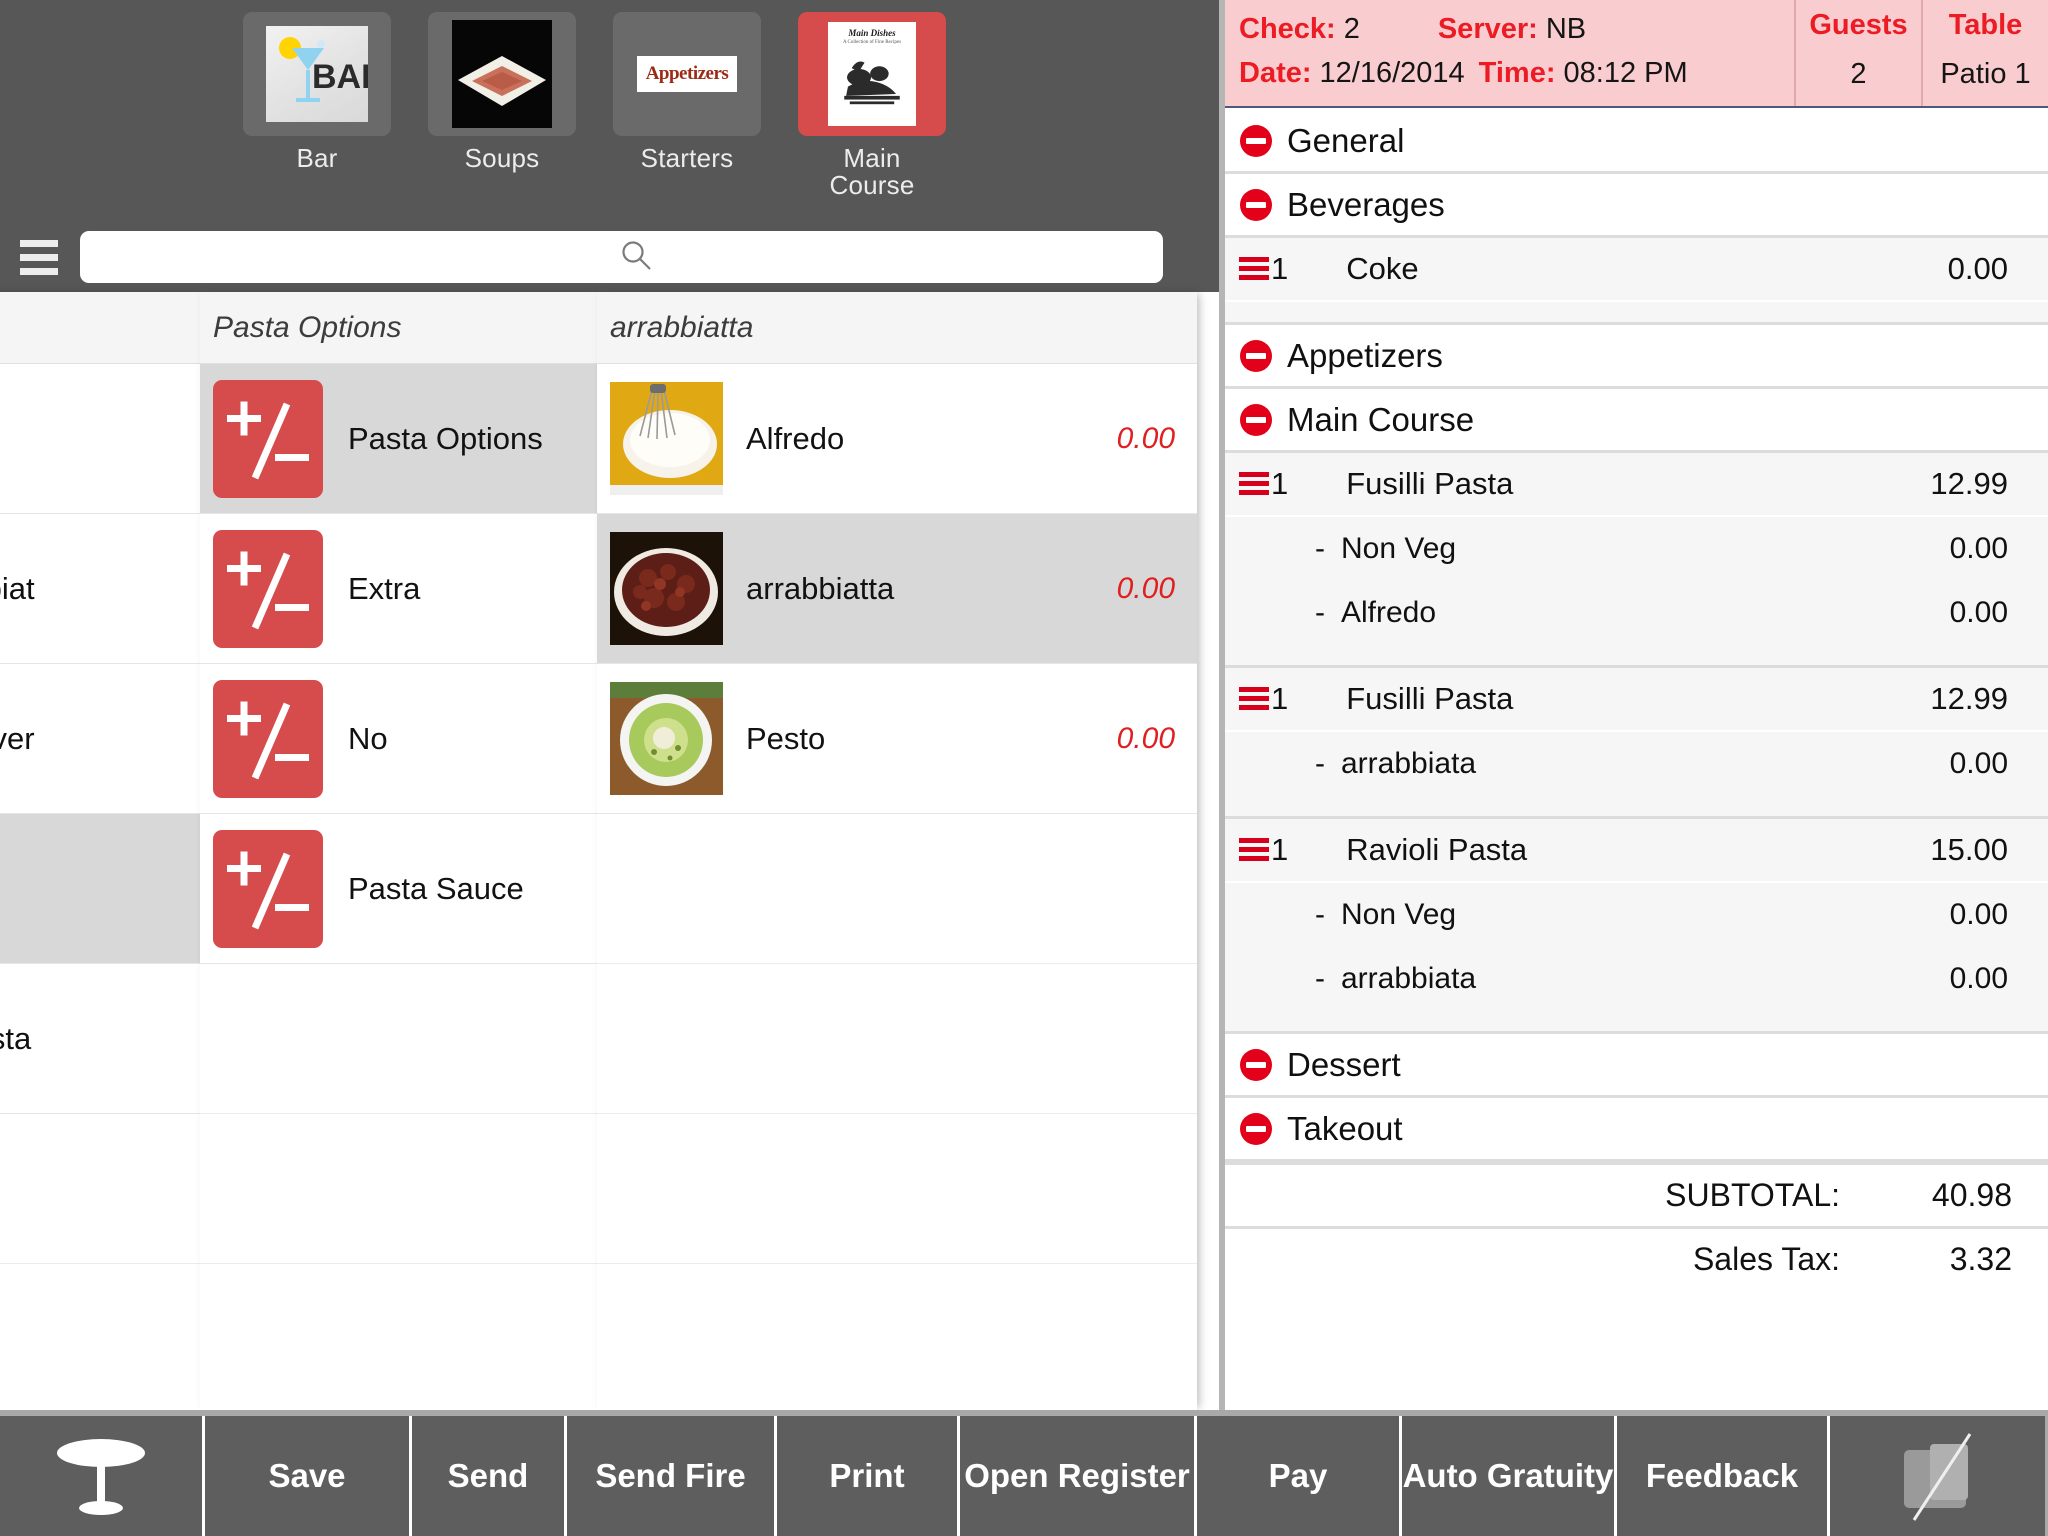  What do you see at coordinates (1937, 1476) in the screenshot?
I see `no-sale-icon` at bounding box center [1937, 1476].